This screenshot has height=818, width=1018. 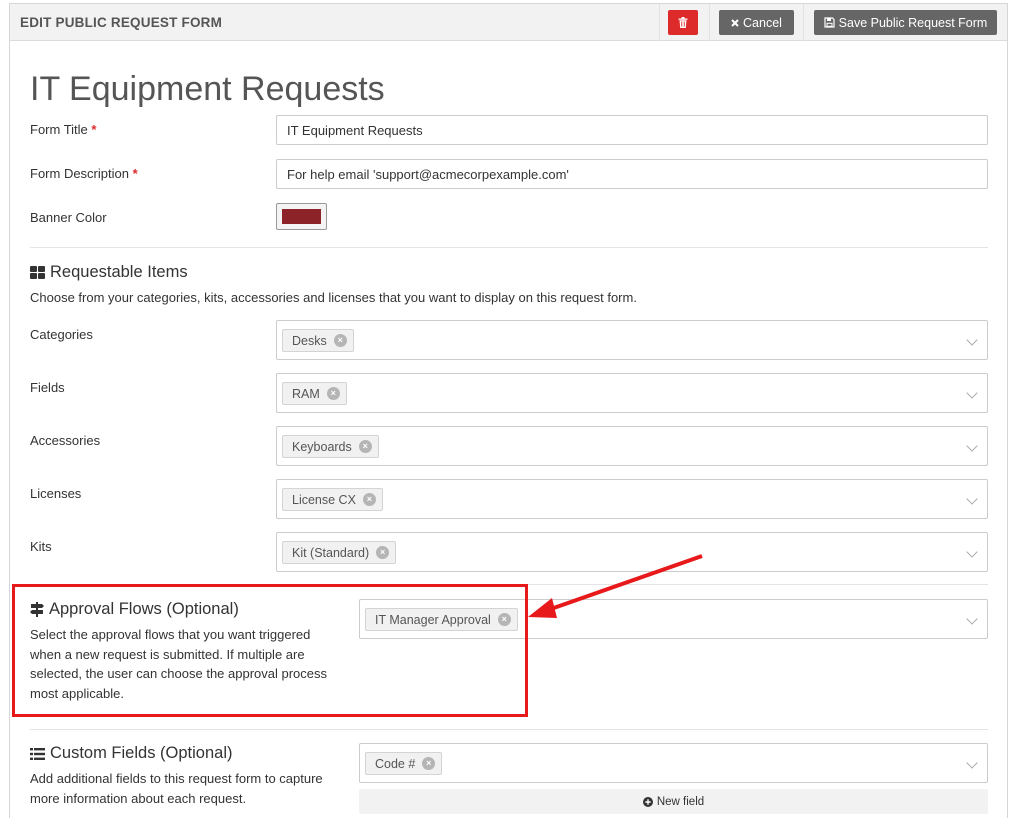 I want to click on form-description-input, so click(x=632, y=174).